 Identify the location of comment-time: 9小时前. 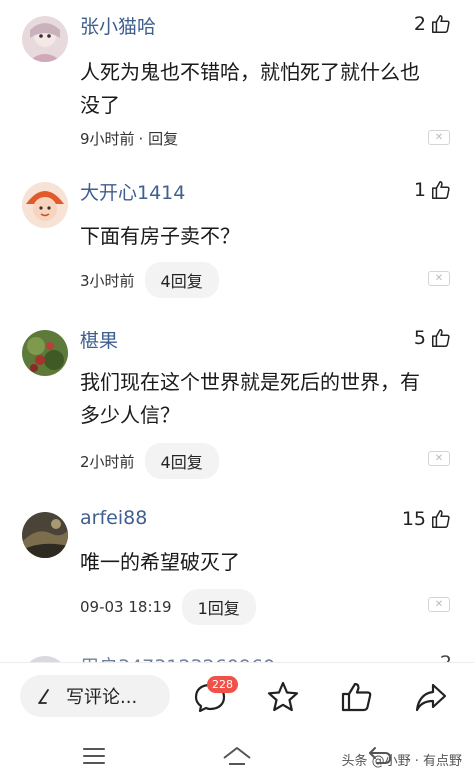
(107, 139).